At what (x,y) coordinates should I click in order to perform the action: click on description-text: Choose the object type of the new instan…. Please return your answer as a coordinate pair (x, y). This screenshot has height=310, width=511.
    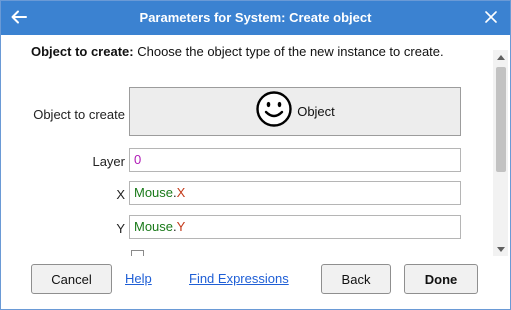
    Looking at the image, I should click on (290, 51).